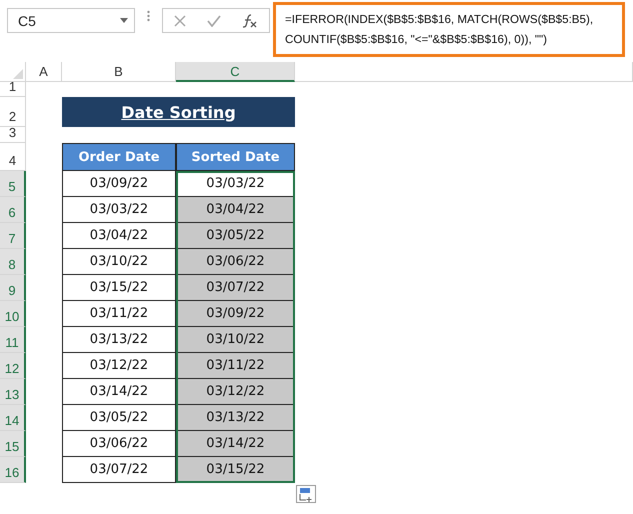 This screenshot has height=514, width=633. Describe the element at coordinates (148, 16) in the screenshot. I see `more-icon` at that location.